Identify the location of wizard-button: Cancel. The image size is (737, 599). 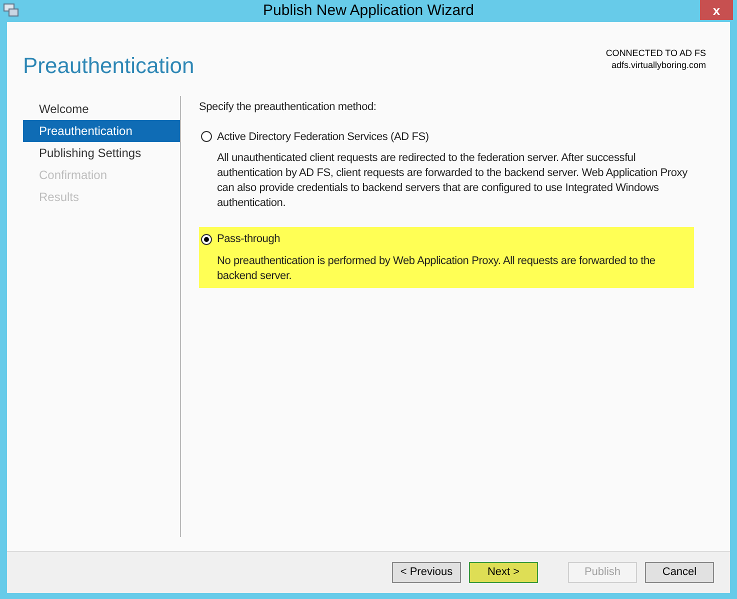
(679, 572).